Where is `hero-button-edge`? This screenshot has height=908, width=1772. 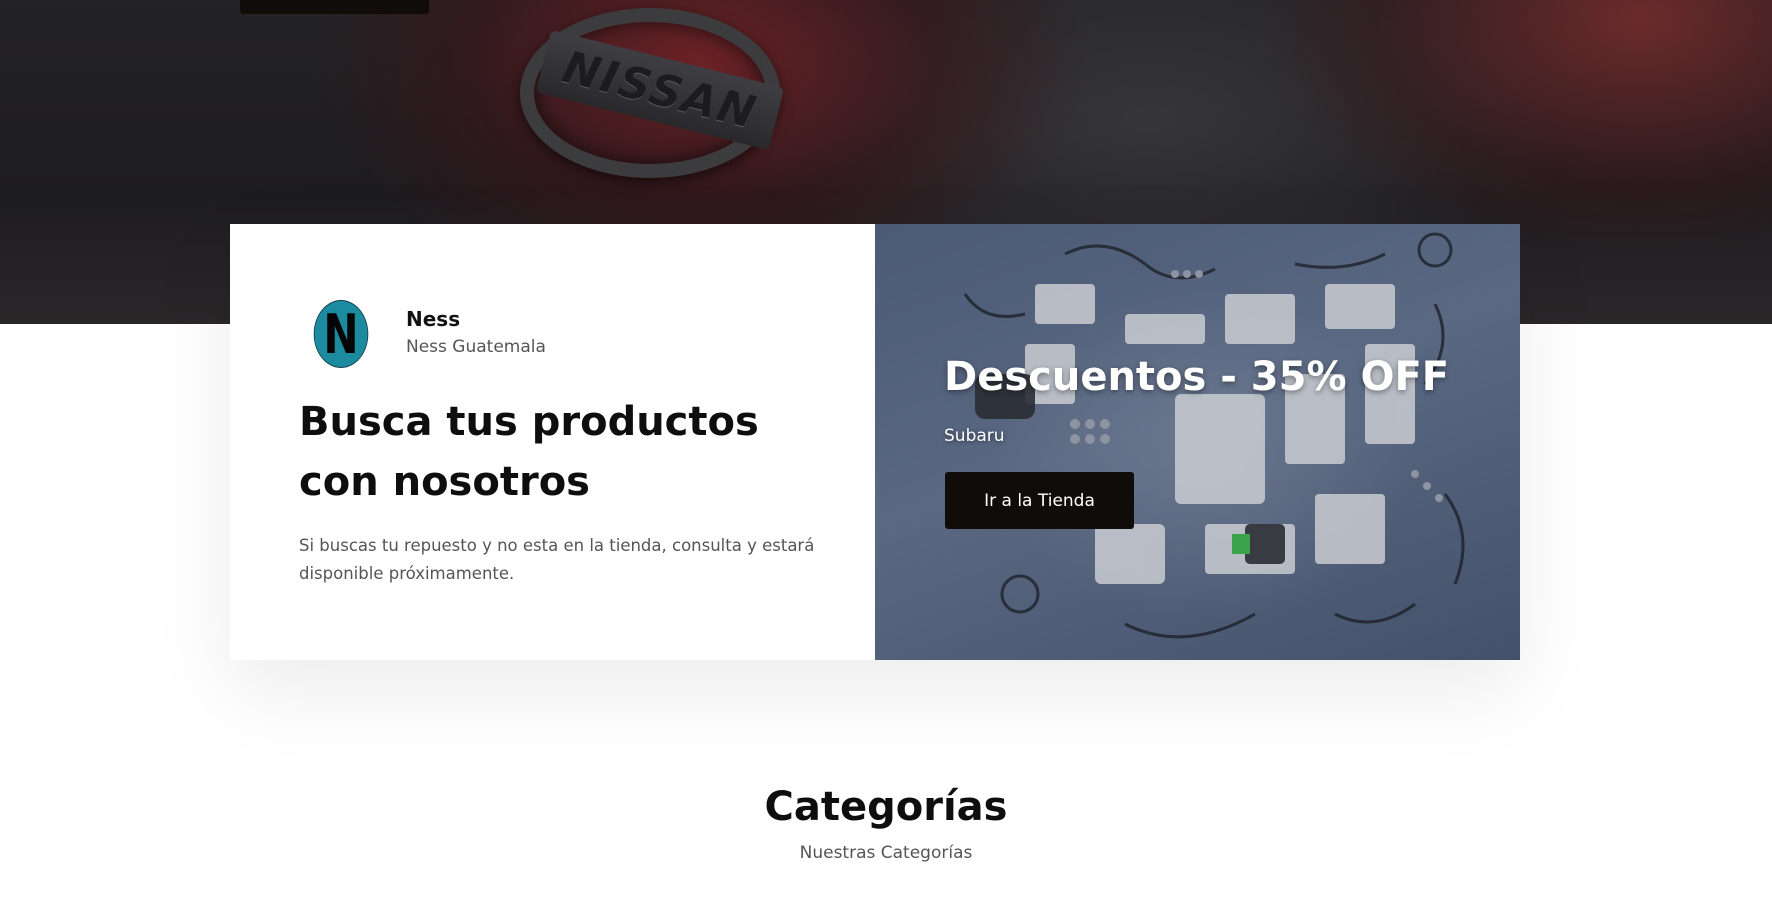
hero-button-edge is located at coordinates (334, 7).